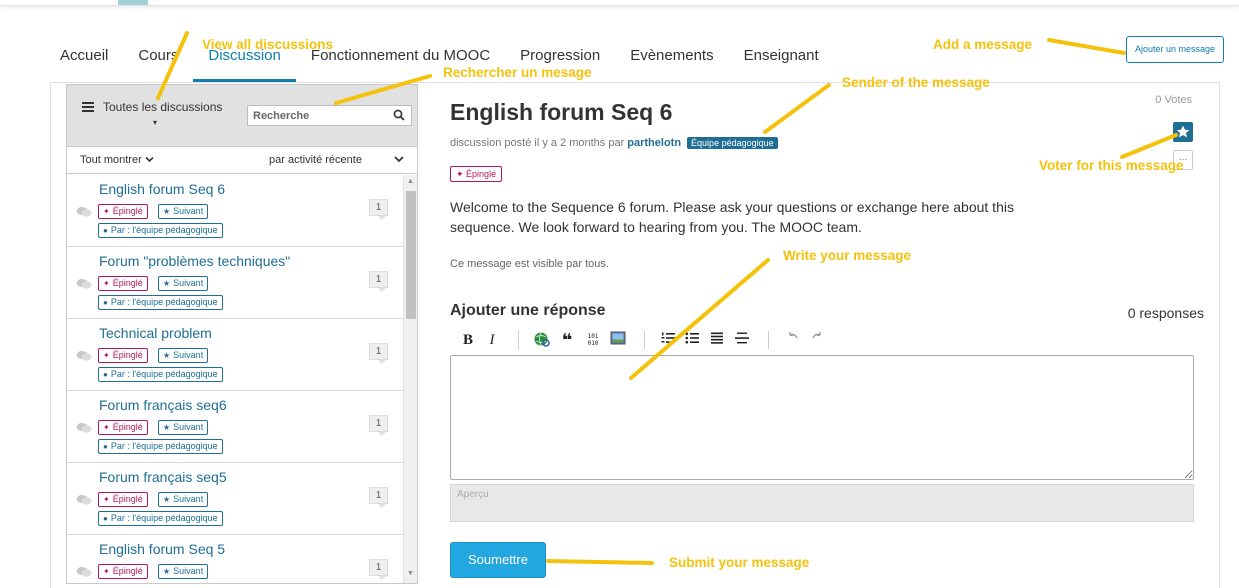 The image size is (1239, 588). Describe the element at coordinates (410, 379) in the screenshot. I see `thread-list-scrollbar: ▲ ▼` at that location.